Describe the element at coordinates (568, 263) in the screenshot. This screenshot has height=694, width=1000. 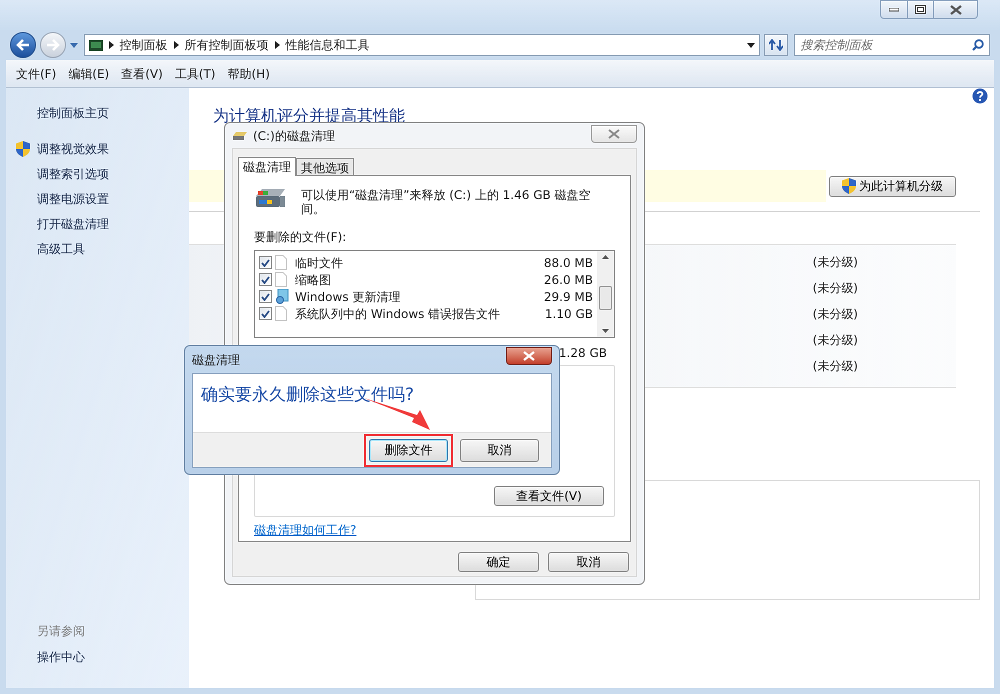
I see `file-size: 88.0 MB` at that location.